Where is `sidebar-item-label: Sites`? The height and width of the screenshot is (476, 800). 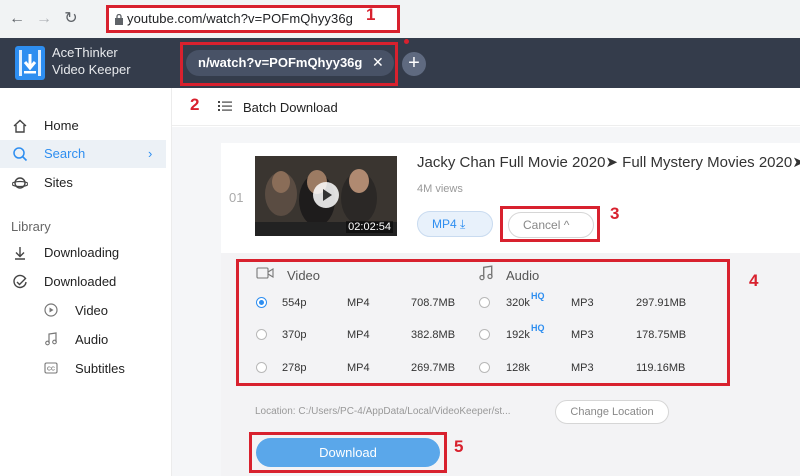
sidebar-item-label: Sites is located at coordinates (58, 182).